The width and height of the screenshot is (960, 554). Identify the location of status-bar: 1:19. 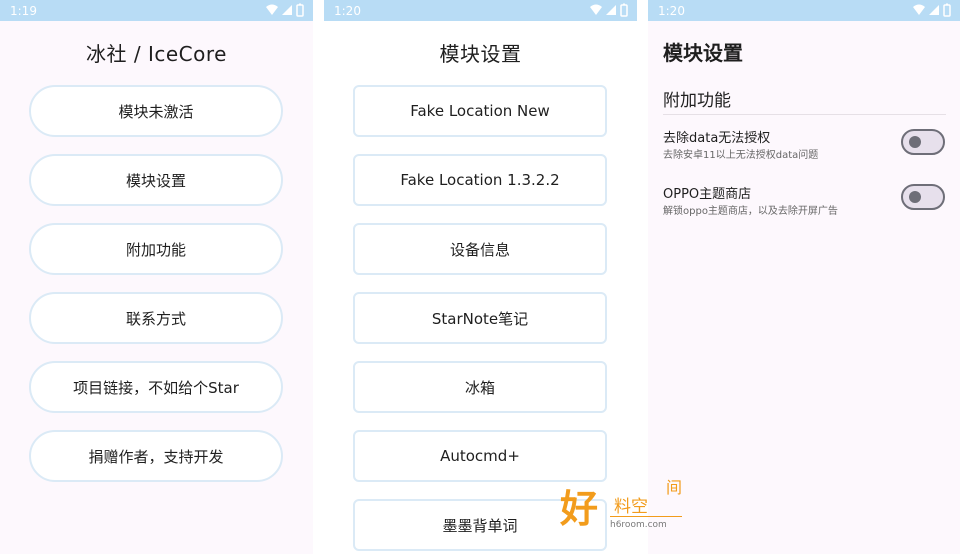
(156, 10).